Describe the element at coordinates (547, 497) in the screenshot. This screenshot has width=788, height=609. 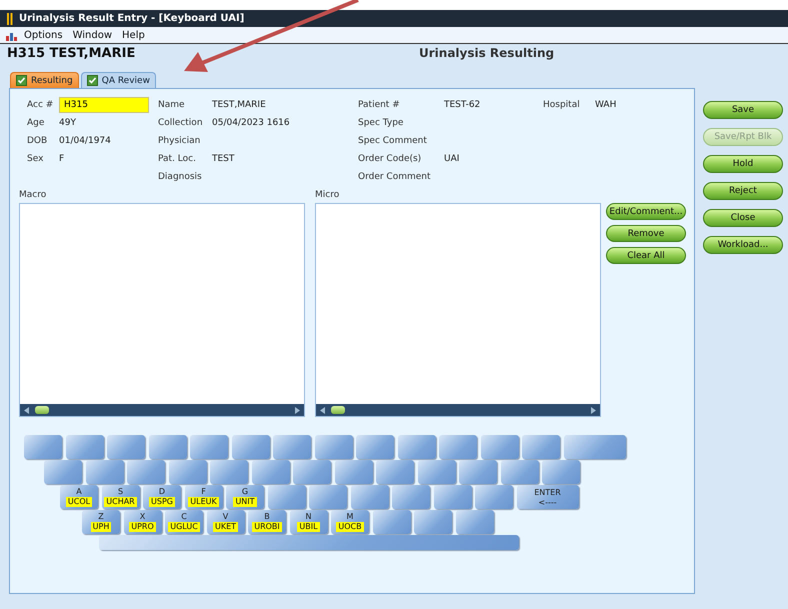
I see `enter-key: ENTER <----` at that location.